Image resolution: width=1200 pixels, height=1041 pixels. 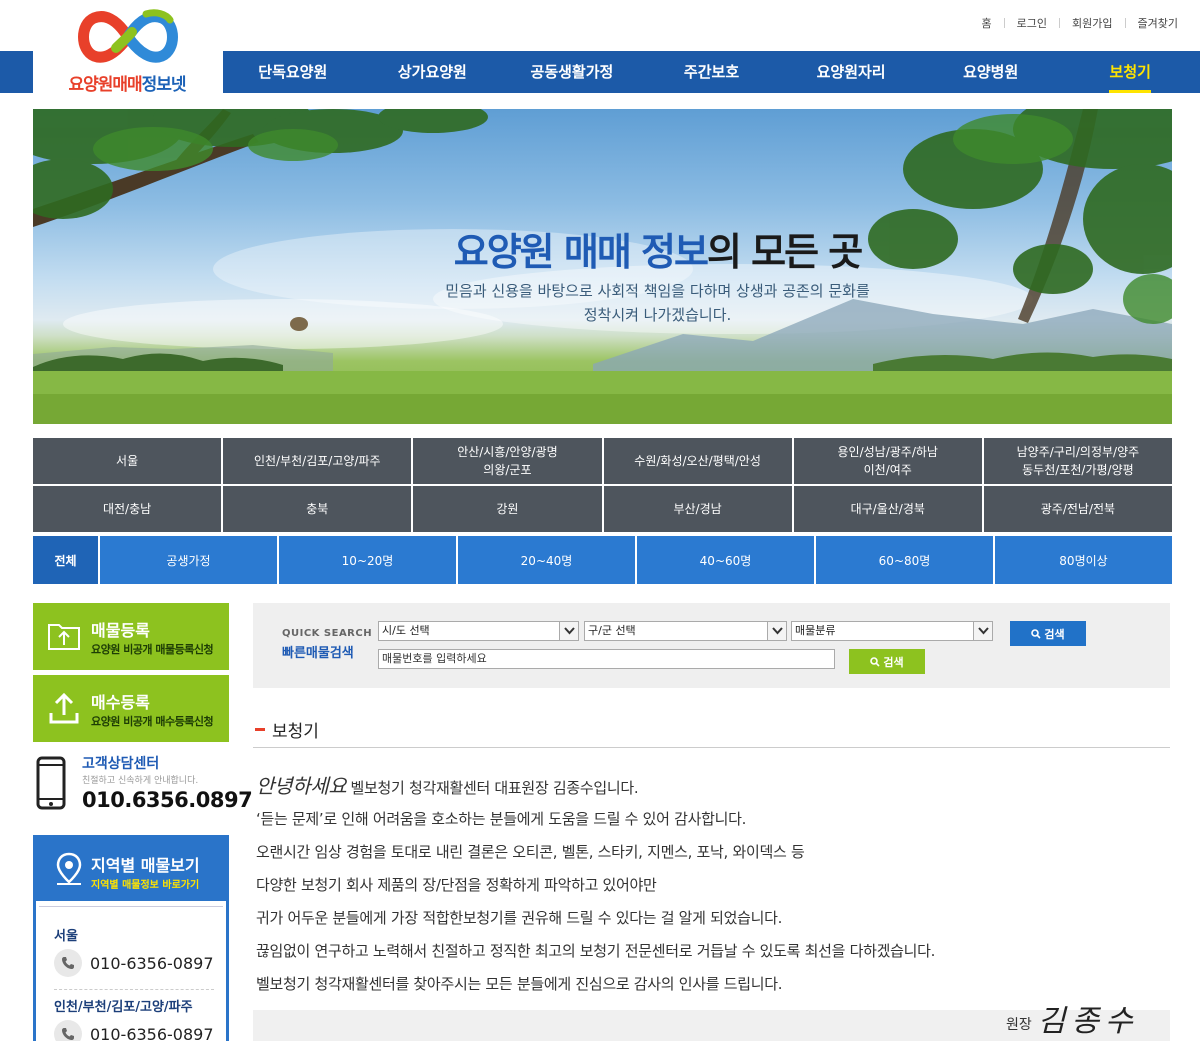 What do you see at coordinates (145, 865) in the screenshot?
I see `regional-listings-title: 지역별 매물보기` at bounding box center [145, 865].